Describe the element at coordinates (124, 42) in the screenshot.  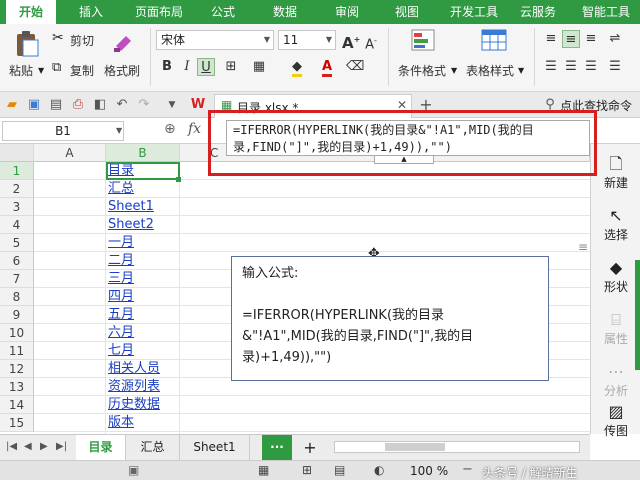
I see `format-painter-icon` at that location.